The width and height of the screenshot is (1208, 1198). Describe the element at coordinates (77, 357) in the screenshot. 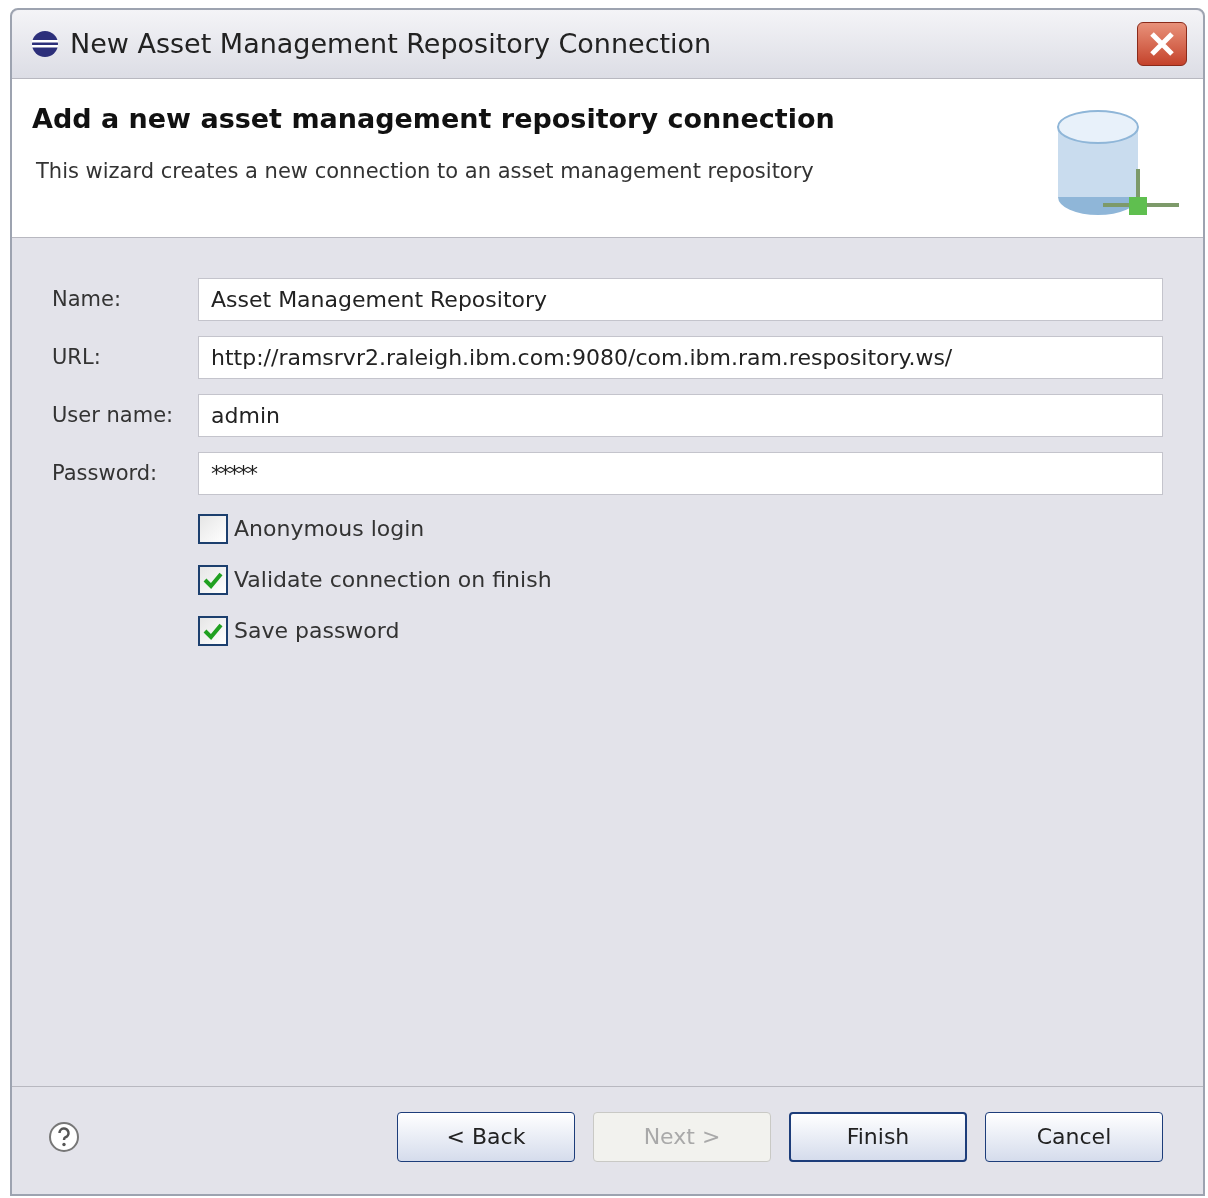

I see `field-label: URL:` at that location.